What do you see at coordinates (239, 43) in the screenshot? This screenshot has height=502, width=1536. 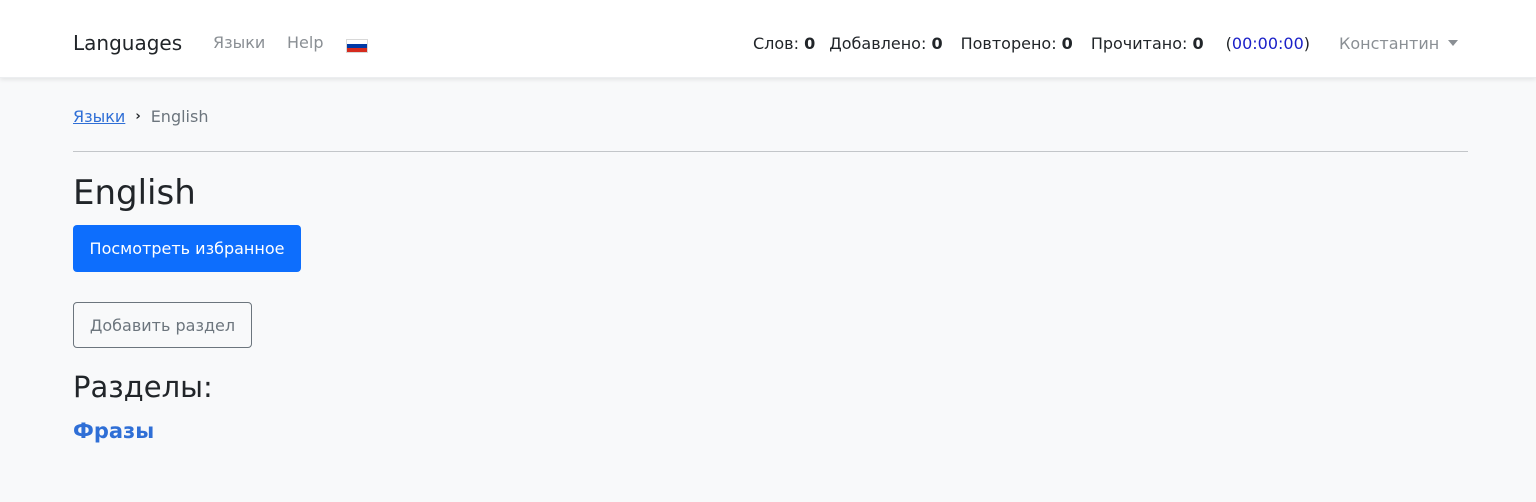 I see `nav-link-languages: Языки` at bounding box center [239, 43].